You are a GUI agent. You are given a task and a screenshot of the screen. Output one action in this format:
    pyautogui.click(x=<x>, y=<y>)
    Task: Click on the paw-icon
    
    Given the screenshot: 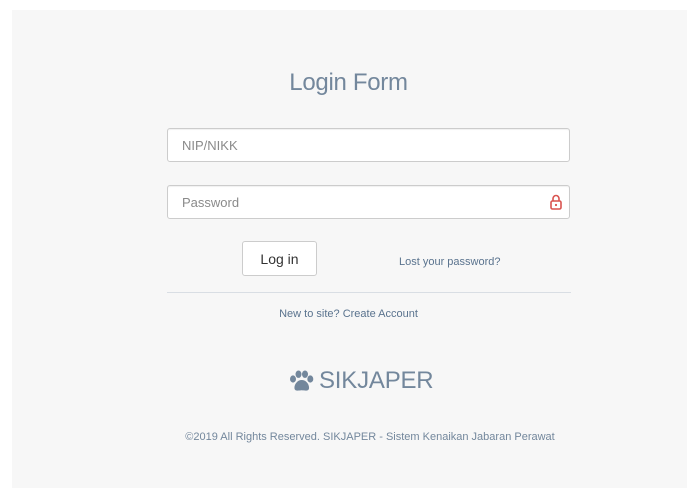 What is the action you would take?
    pyautogui.click(x=302, y=380)
    